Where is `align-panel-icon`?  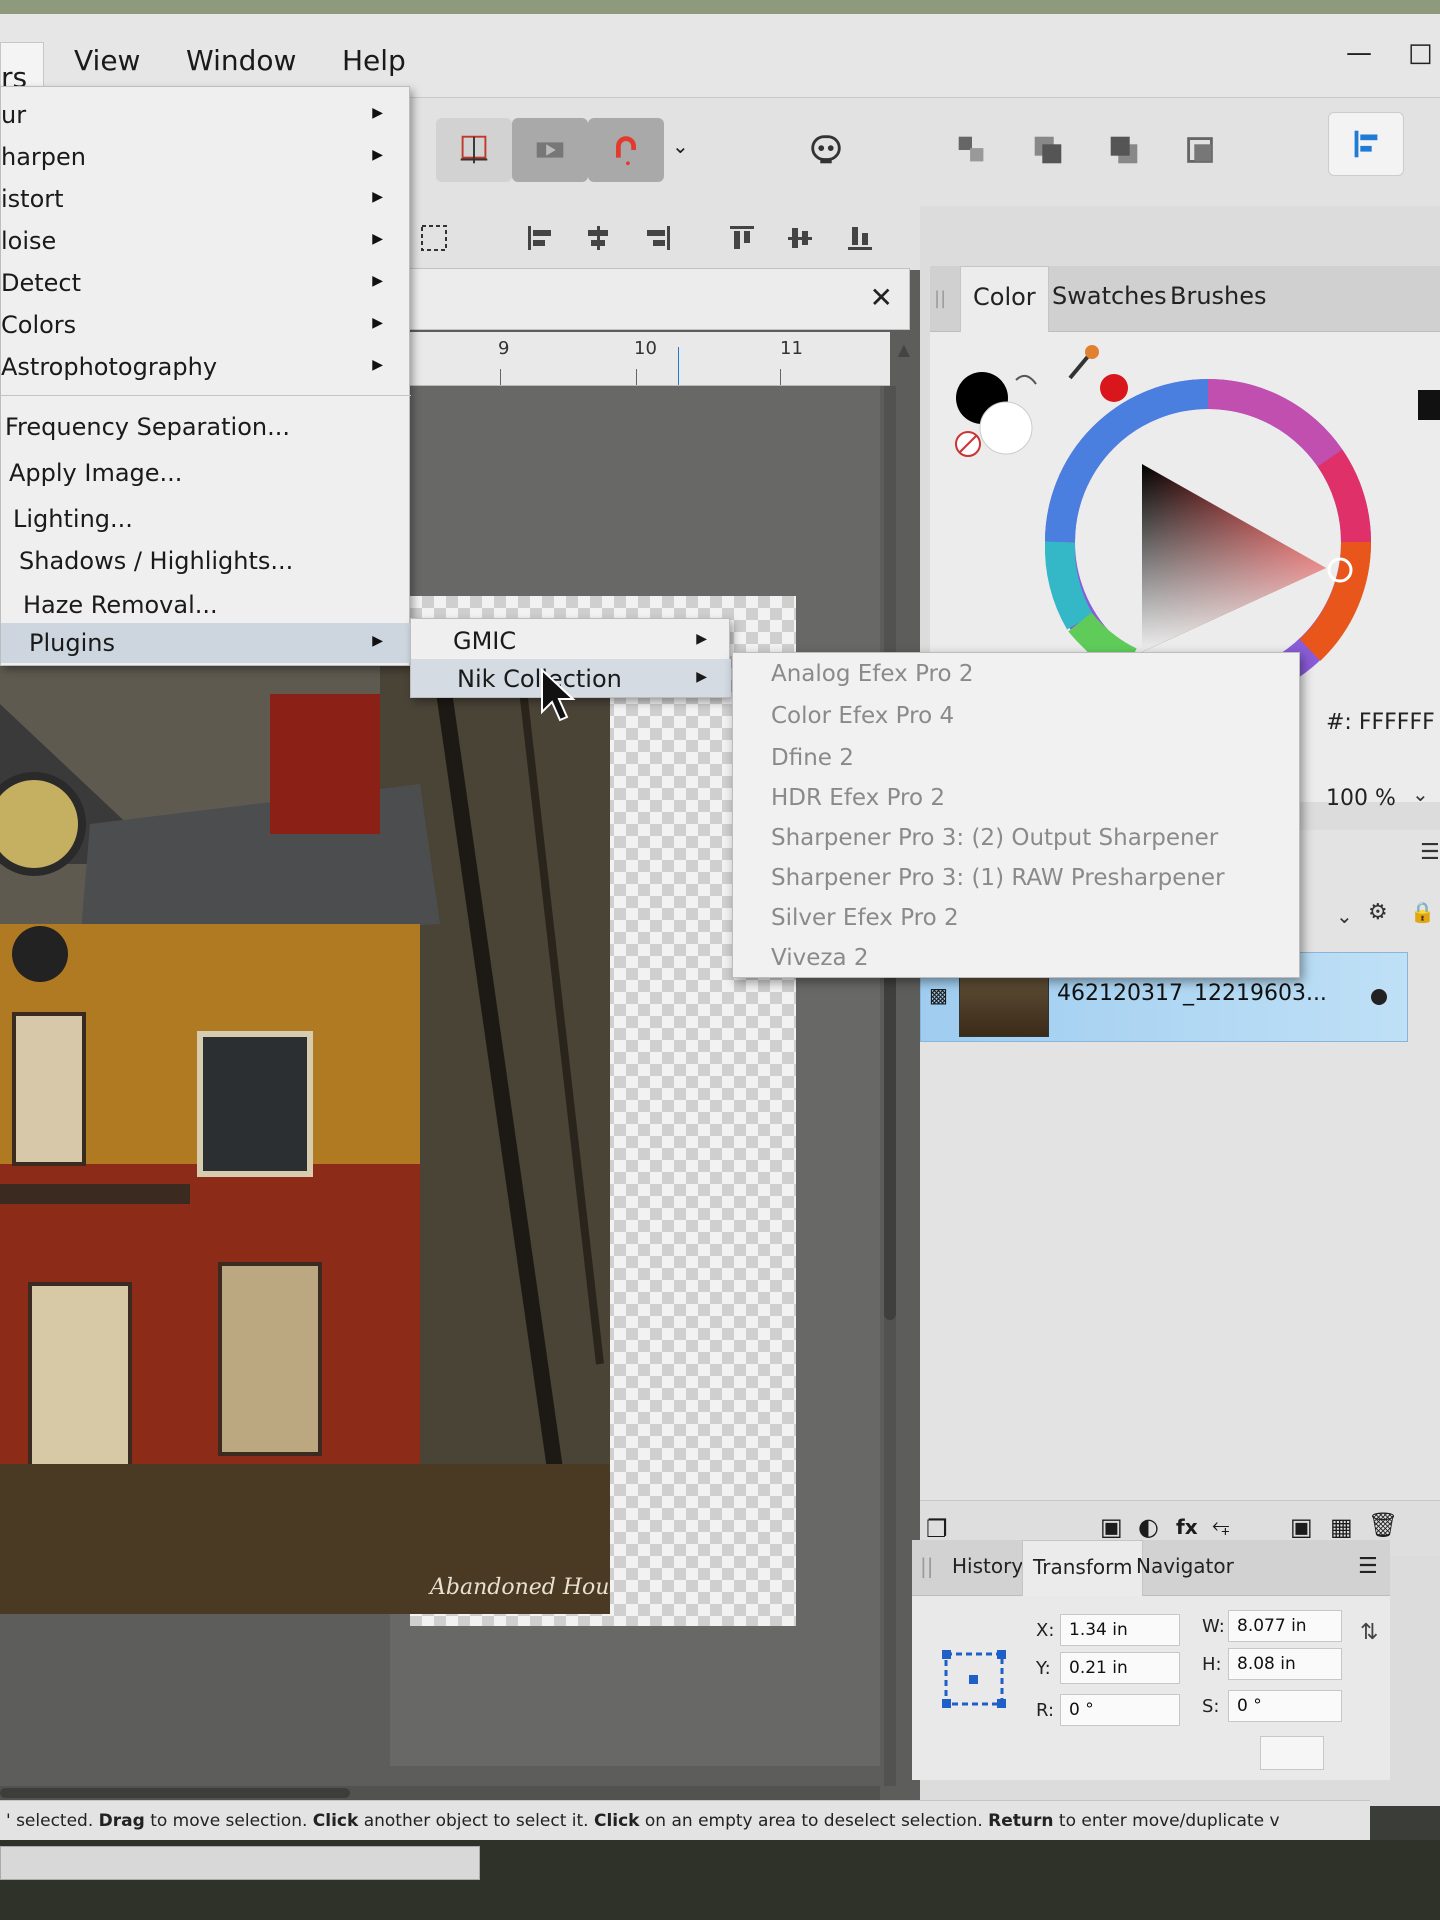
align-panel-icon is located at coordinates (1366, 144).